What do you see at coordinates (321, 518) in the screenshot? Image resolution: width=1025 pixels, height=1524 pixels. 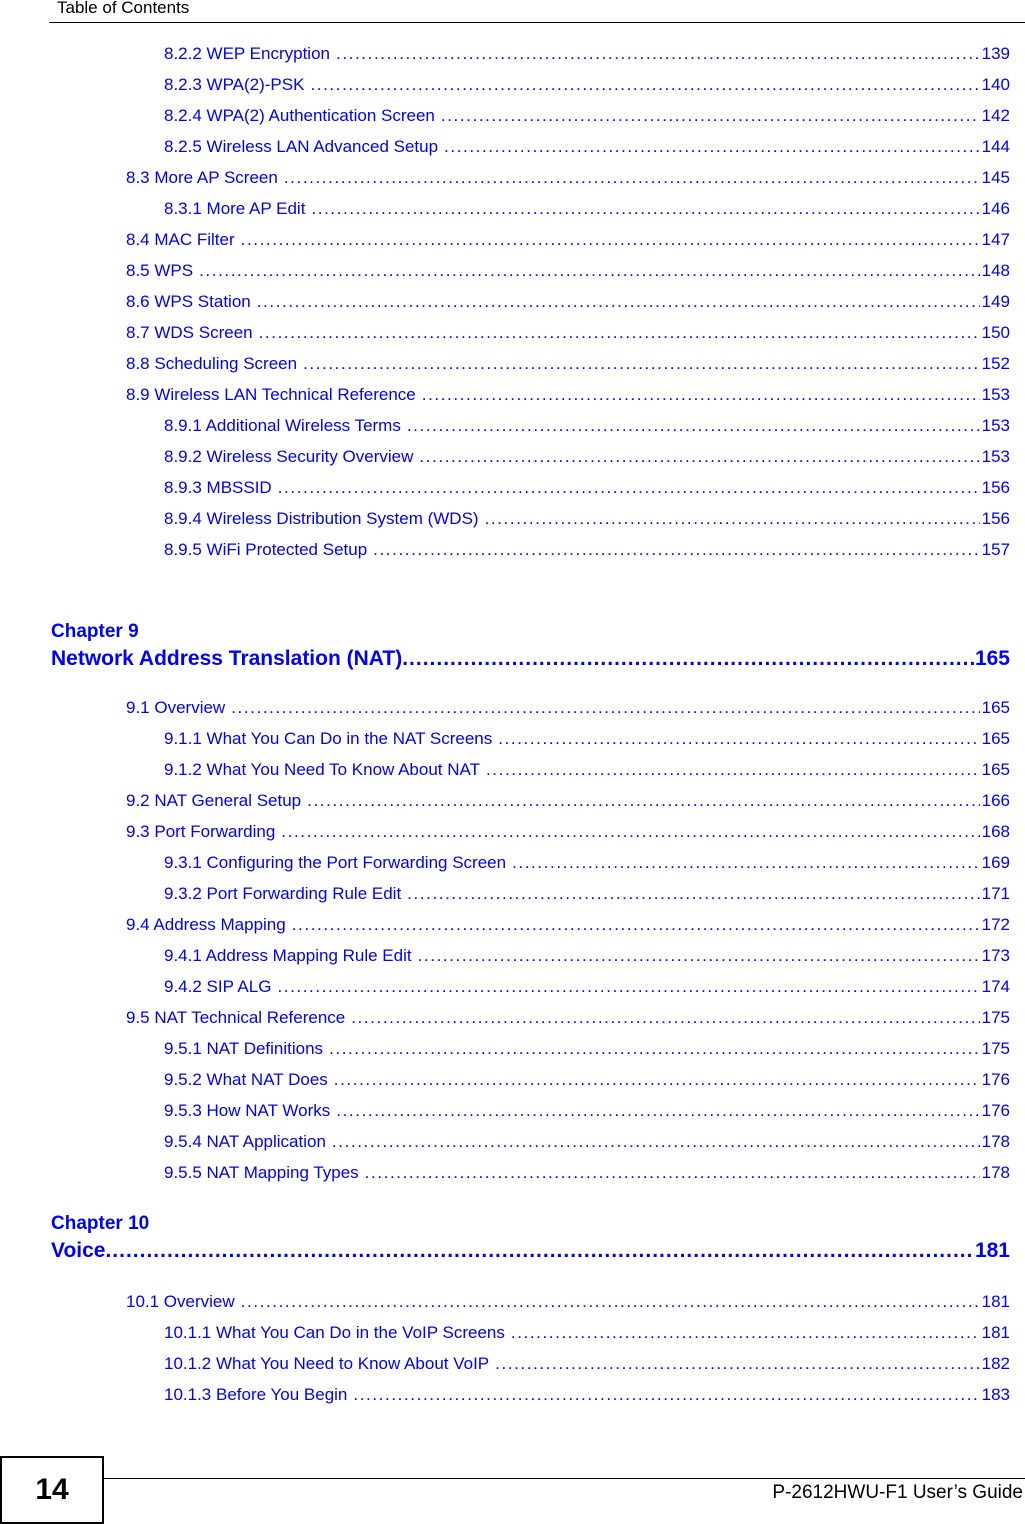 I see `toc-entry-label: 8.9.4 Wireless Distribution System (WDS)` at bounding box center [321, 518].